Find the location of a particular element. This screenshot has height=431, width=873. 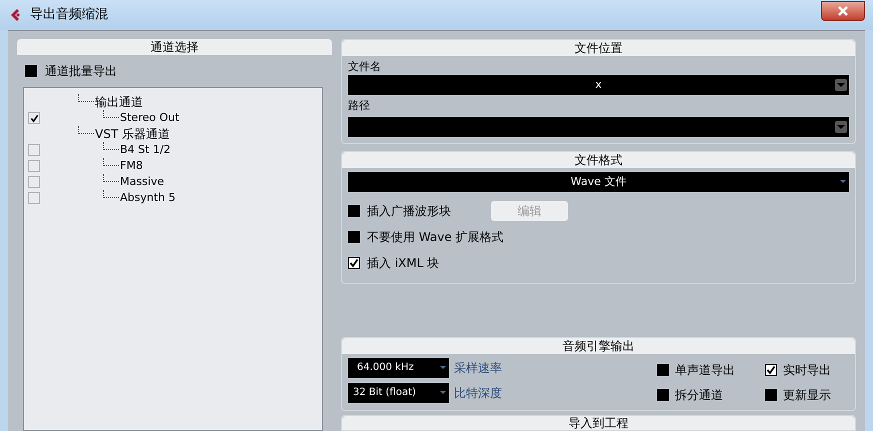

panel-header: 通道选择 is located at coordinates (174, 47).